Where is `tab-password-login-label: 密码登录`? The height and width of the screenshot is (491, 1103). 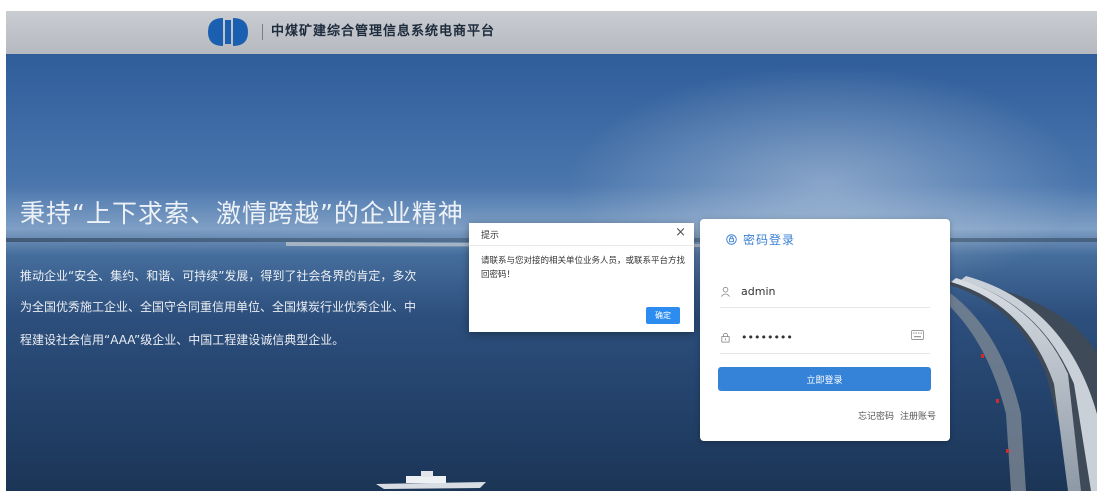
tab-password-login-label: 密码登录 is located at coordinates (769, 240).